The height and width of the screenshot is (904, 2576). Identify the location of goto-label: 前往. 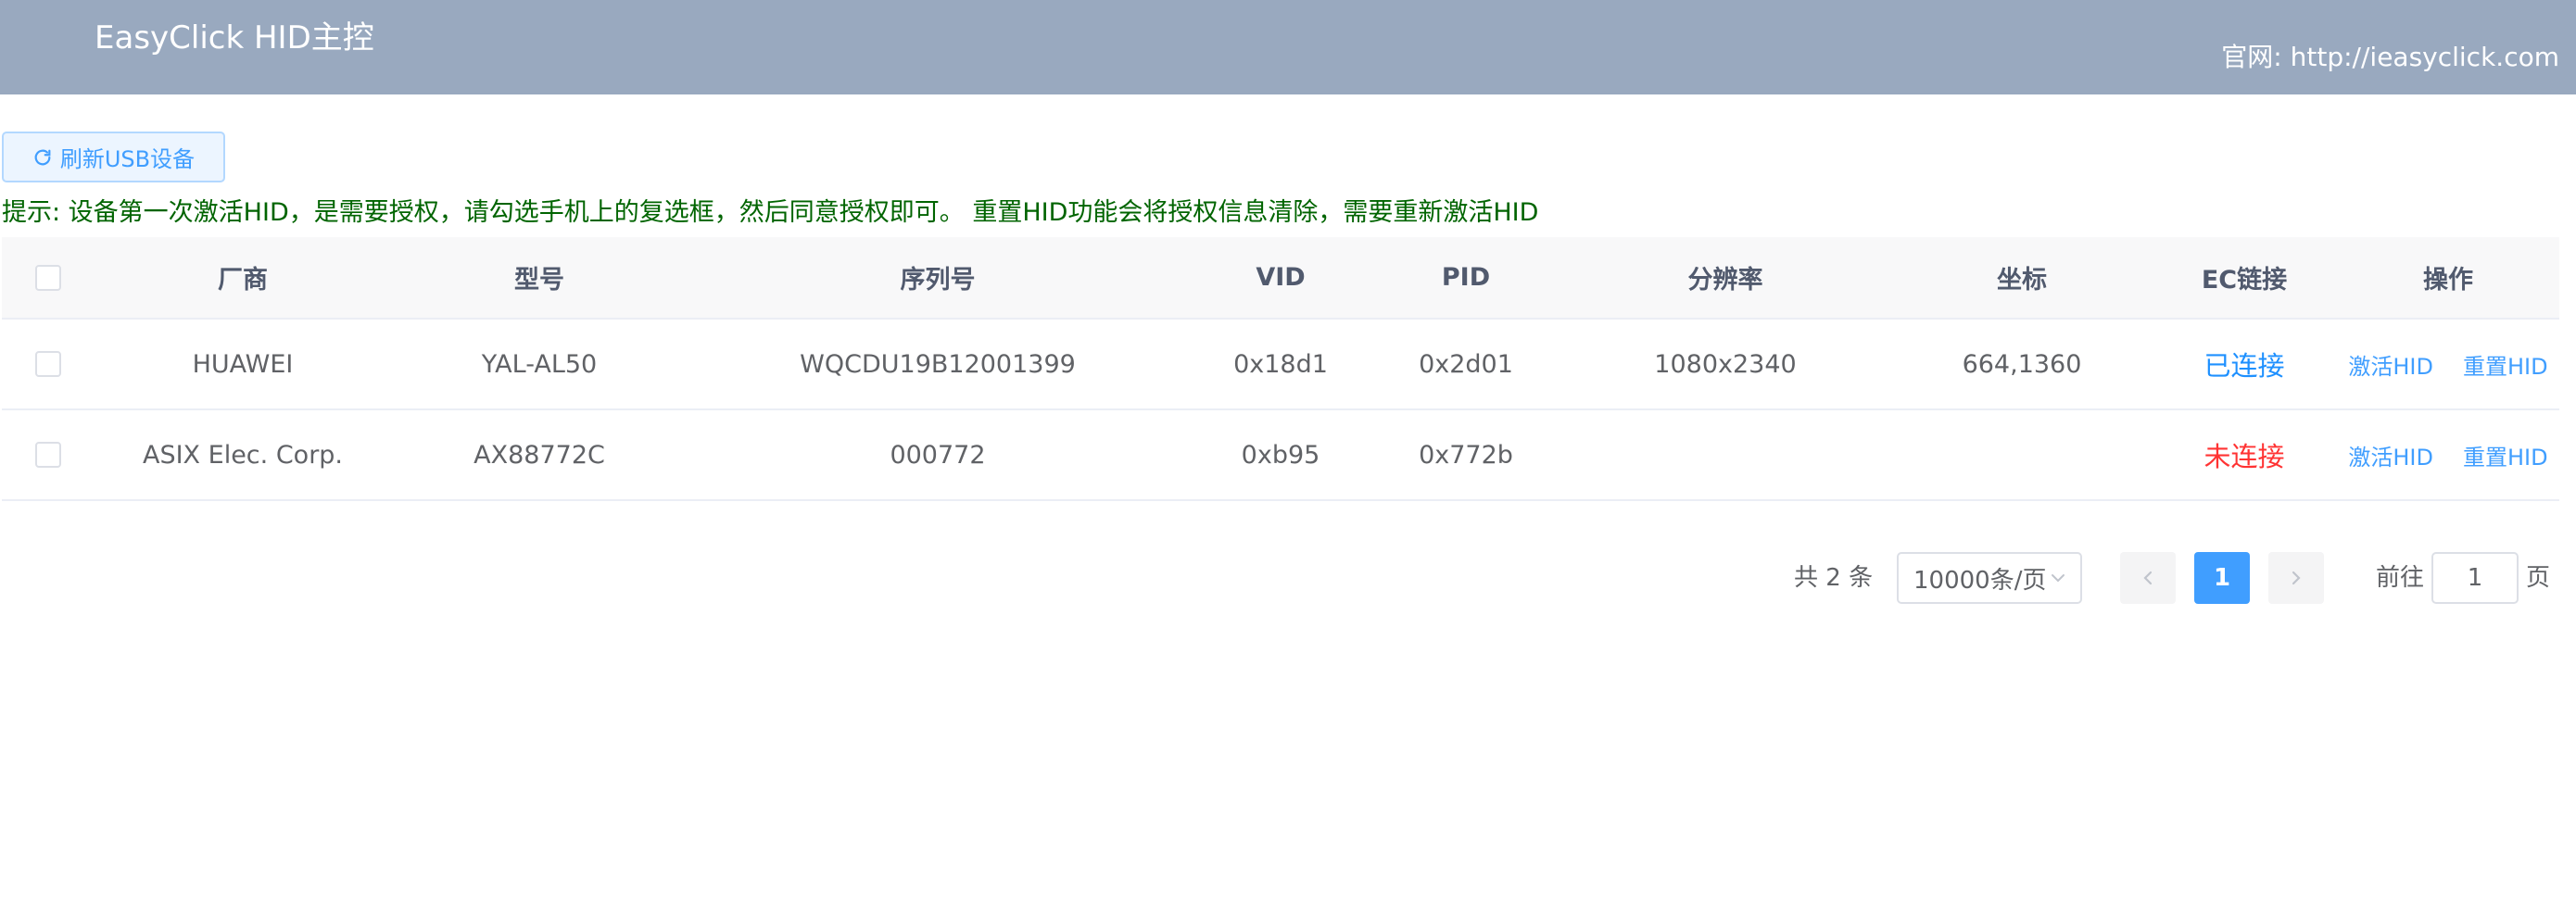
(2400, 578).